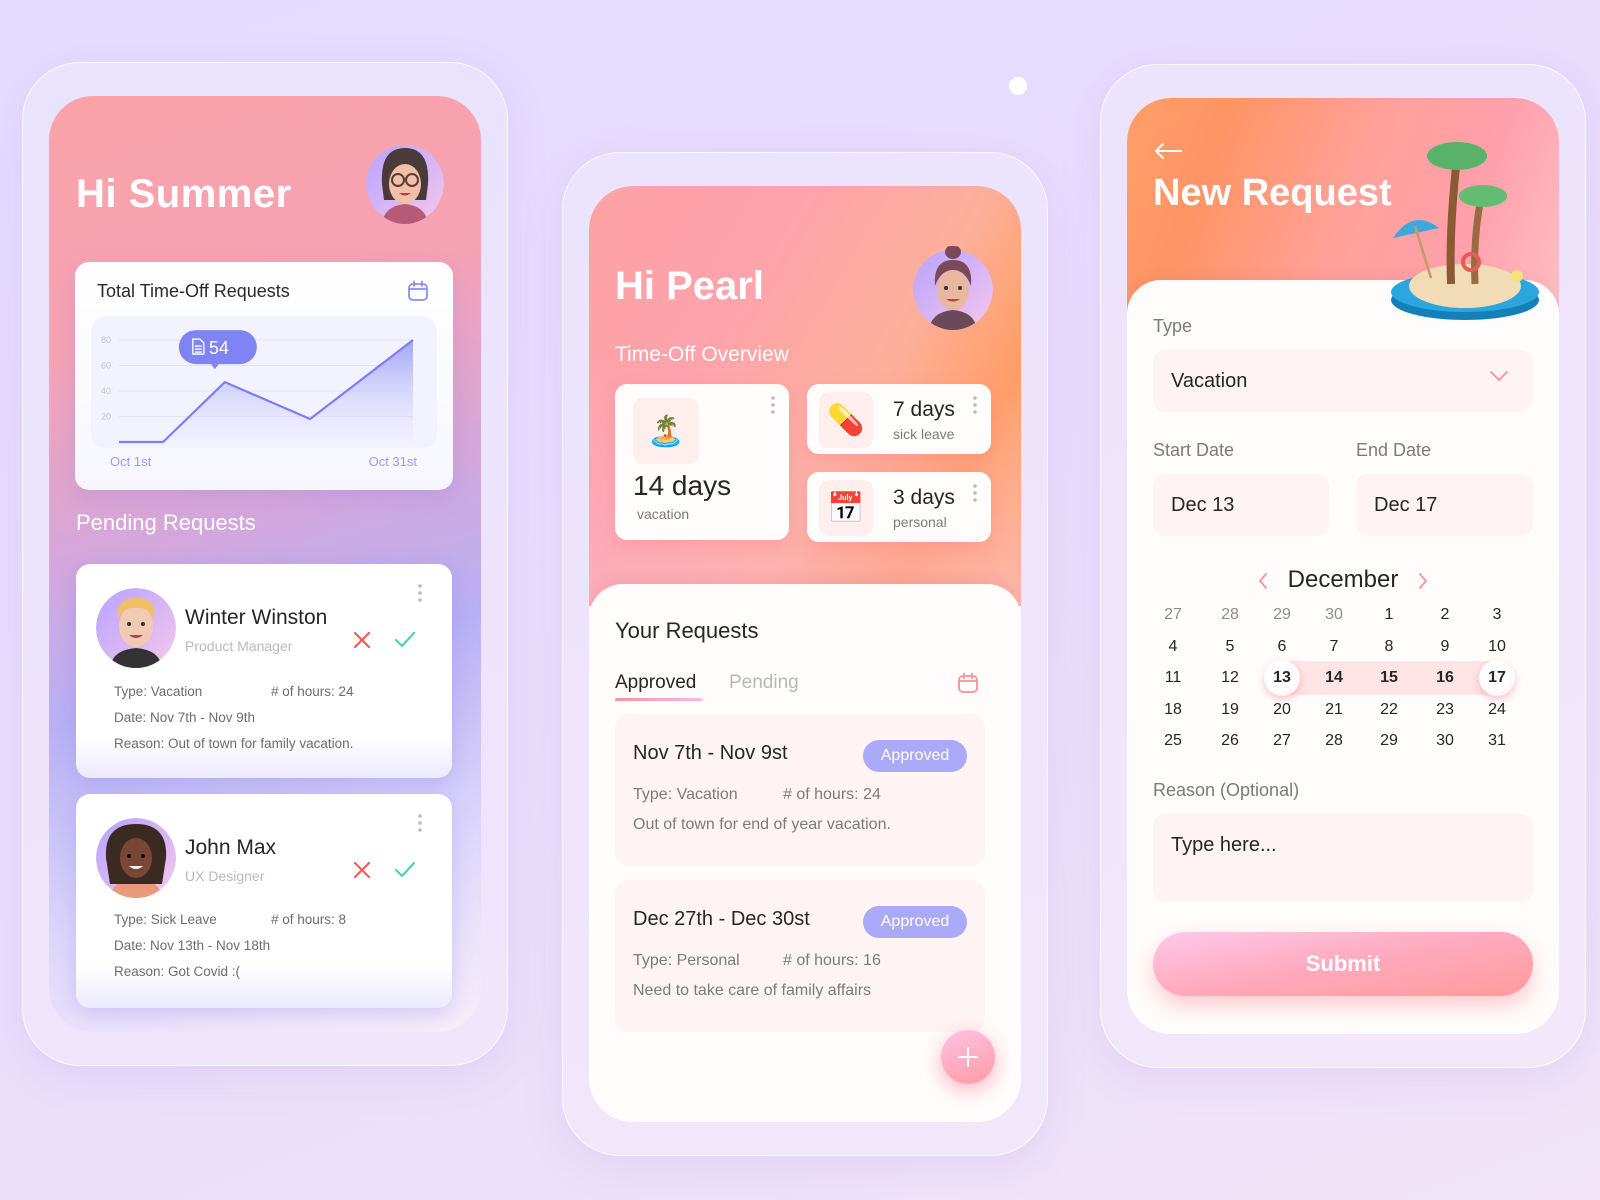 The image size is (1600, 1200). Describe the element at coordinates (1173, 647) in the screenshot. I see `calendar-day: 4` at that location.